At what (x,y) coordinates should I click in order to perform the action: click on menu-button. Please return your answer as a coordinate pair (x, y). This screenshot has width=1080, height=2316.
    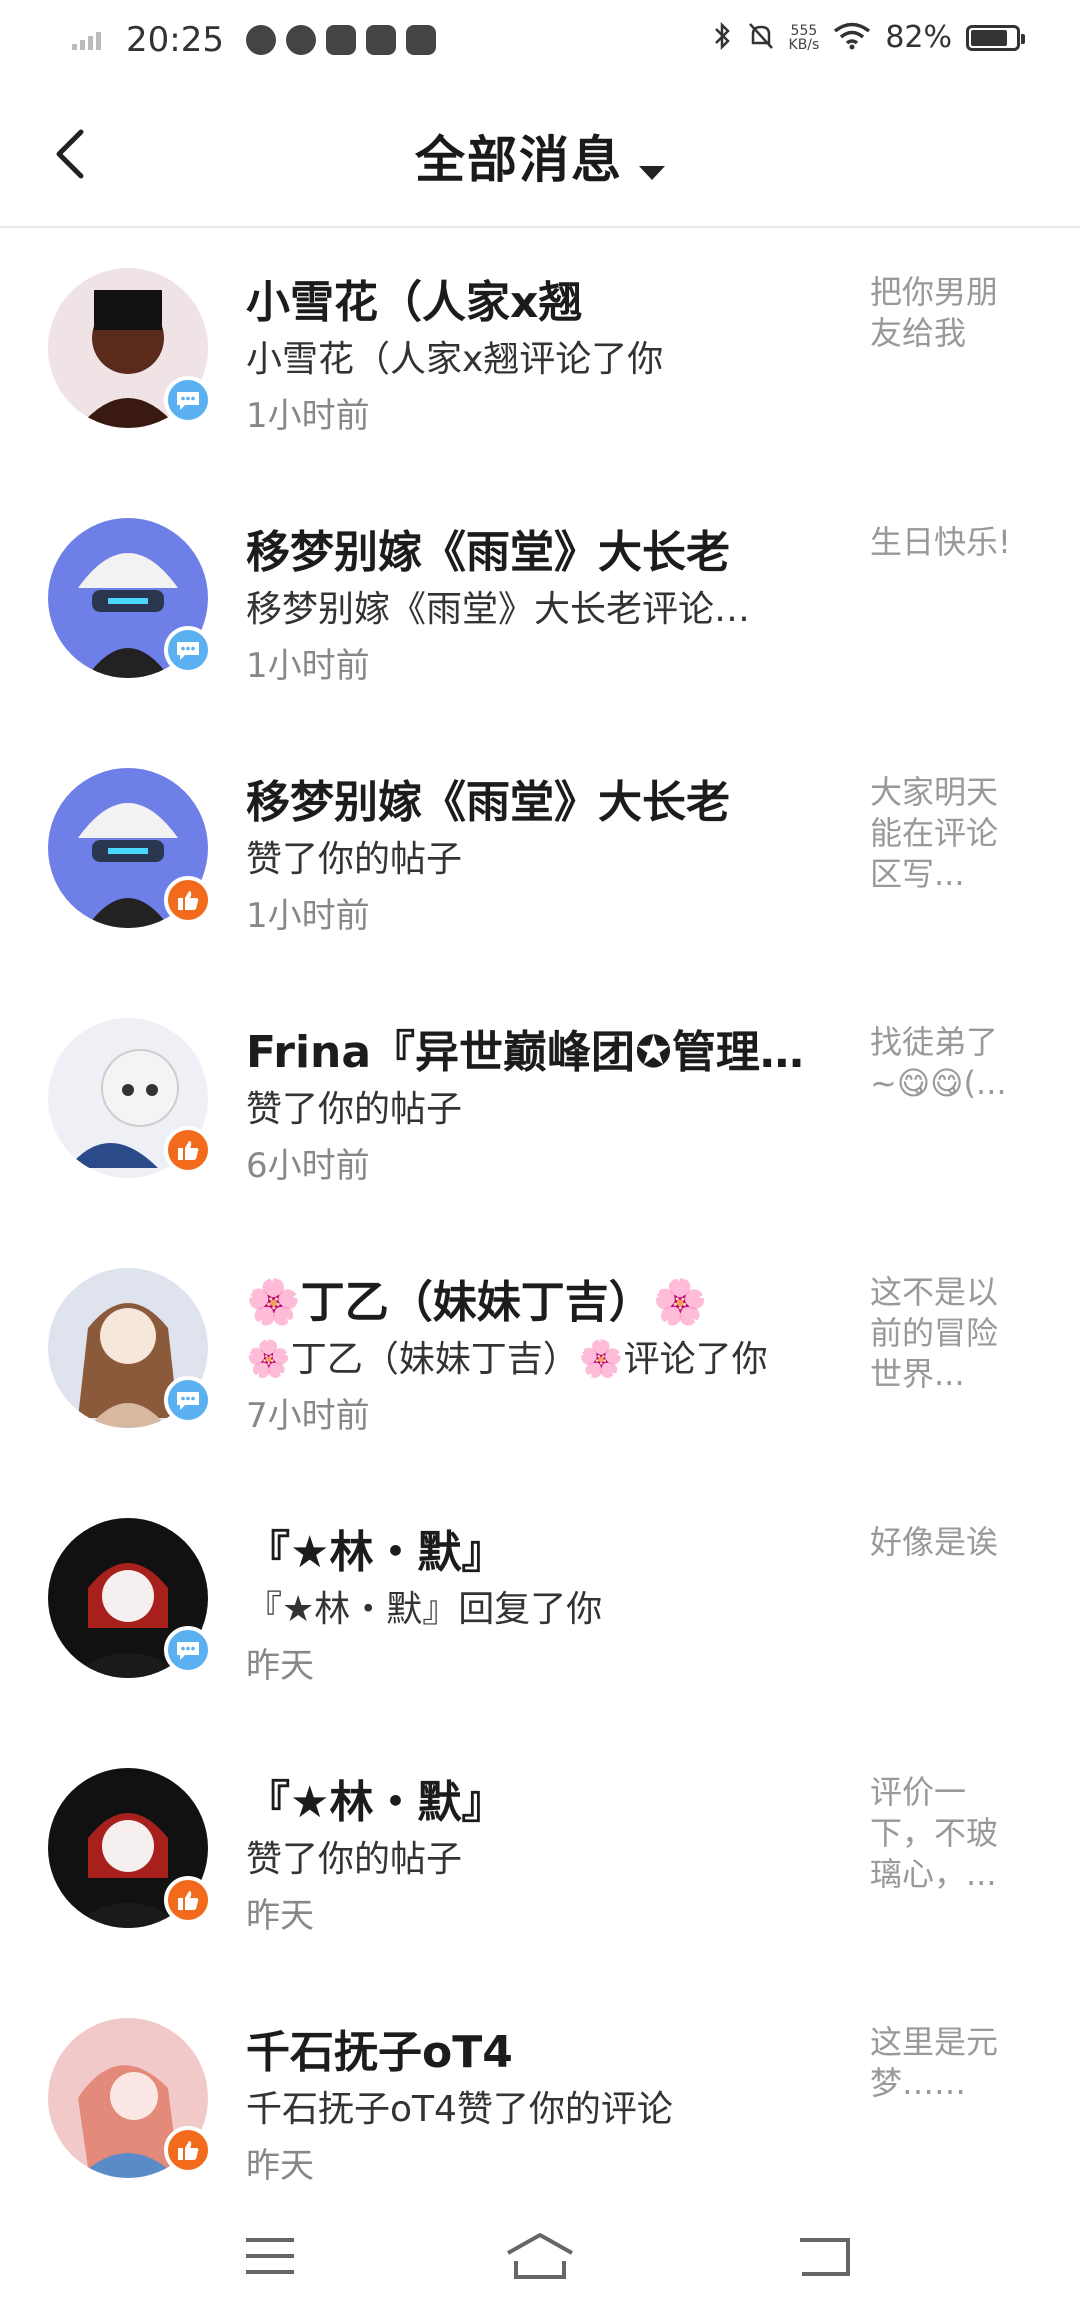
    Looking at the image, I should click on (270, 2256).